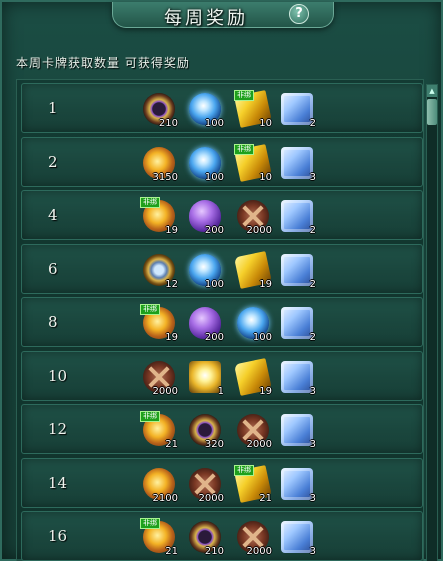 This screenshot has width=443, height=561. What do you see at coordinates (58, 536) in the screenshot?
I see `card-count-label: 16` at bounding box center [58, 536].